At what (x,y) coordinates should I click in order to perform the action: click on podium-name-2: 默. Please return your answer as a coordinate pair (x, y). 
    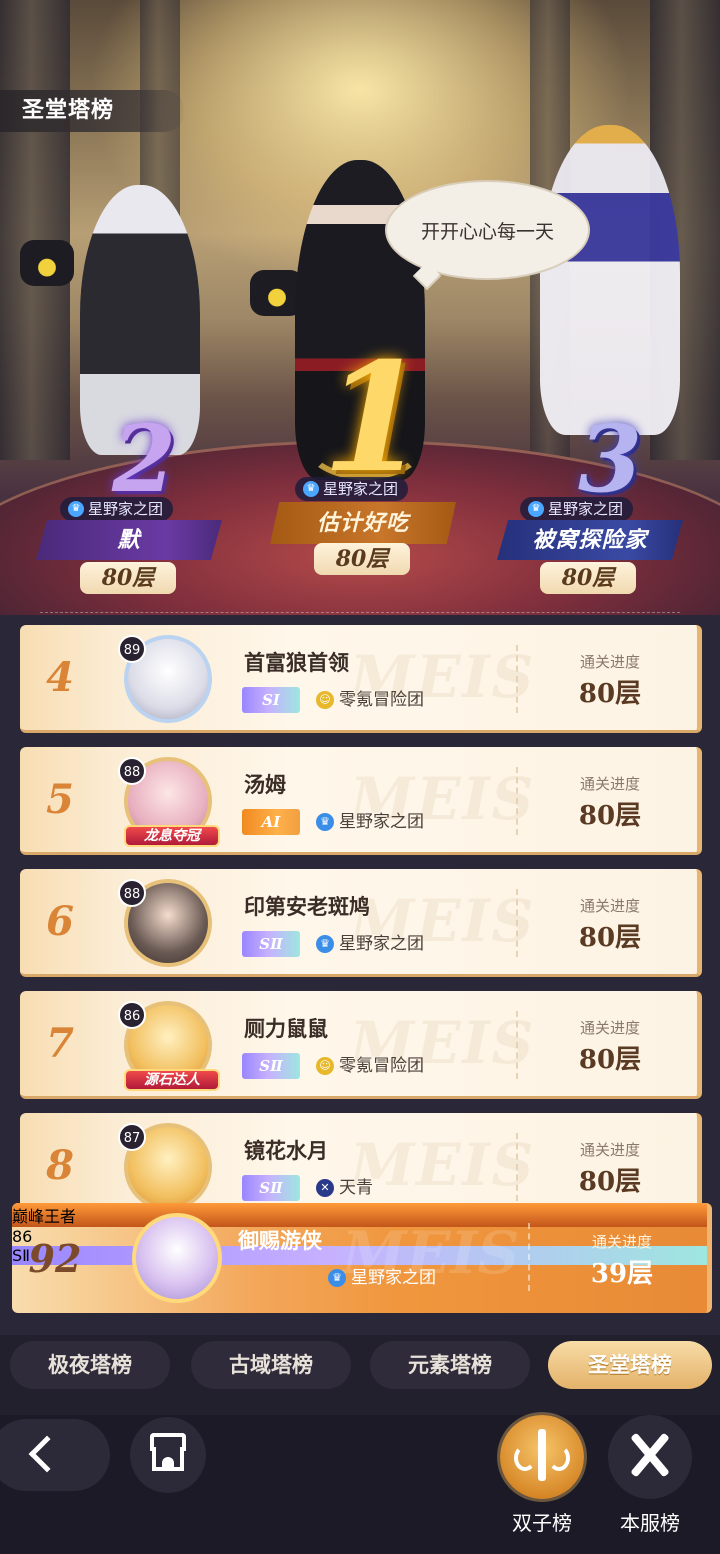
    Looking at the image, I should click on (129, 540).